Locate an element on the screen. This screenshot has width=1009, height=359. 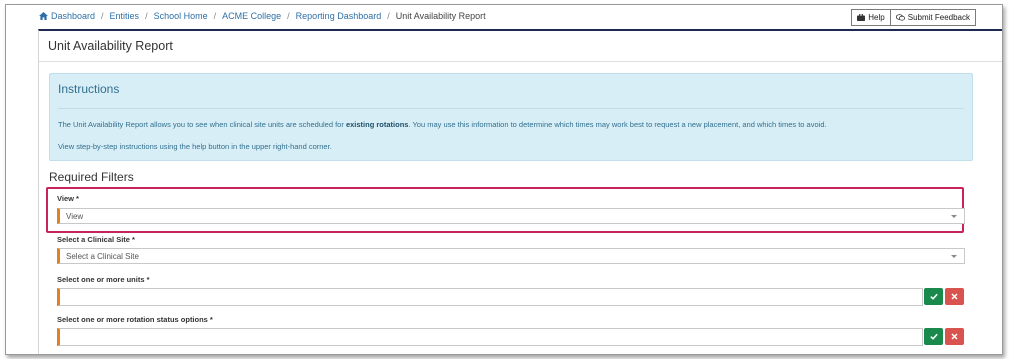
briefcase-icon is located at coordinates (861, 17).